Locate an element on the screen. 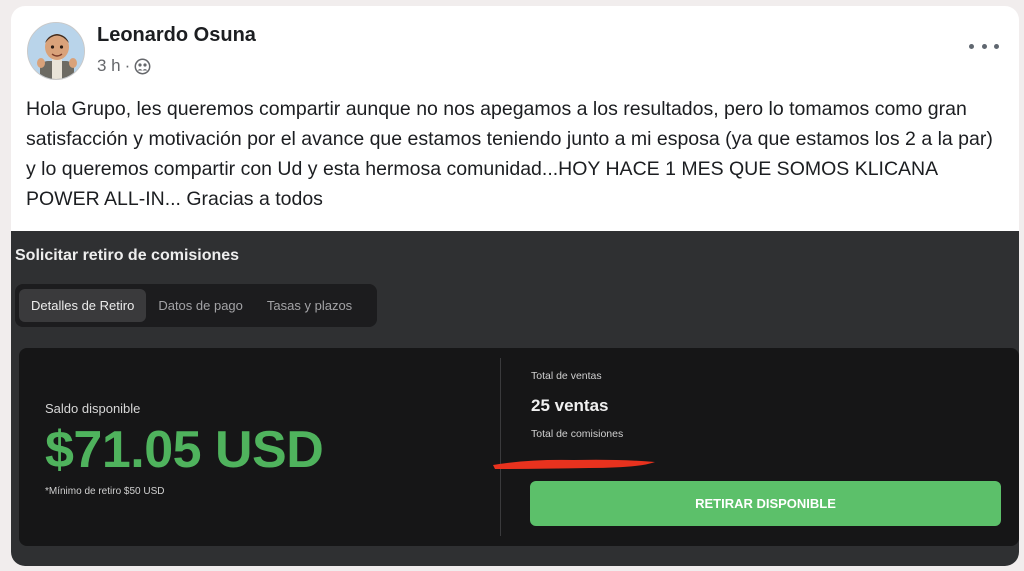 The width and height of the screenshot is (1024, 571). total-comisiones-label: Total de comisiones is located at coordinates (577, 434).